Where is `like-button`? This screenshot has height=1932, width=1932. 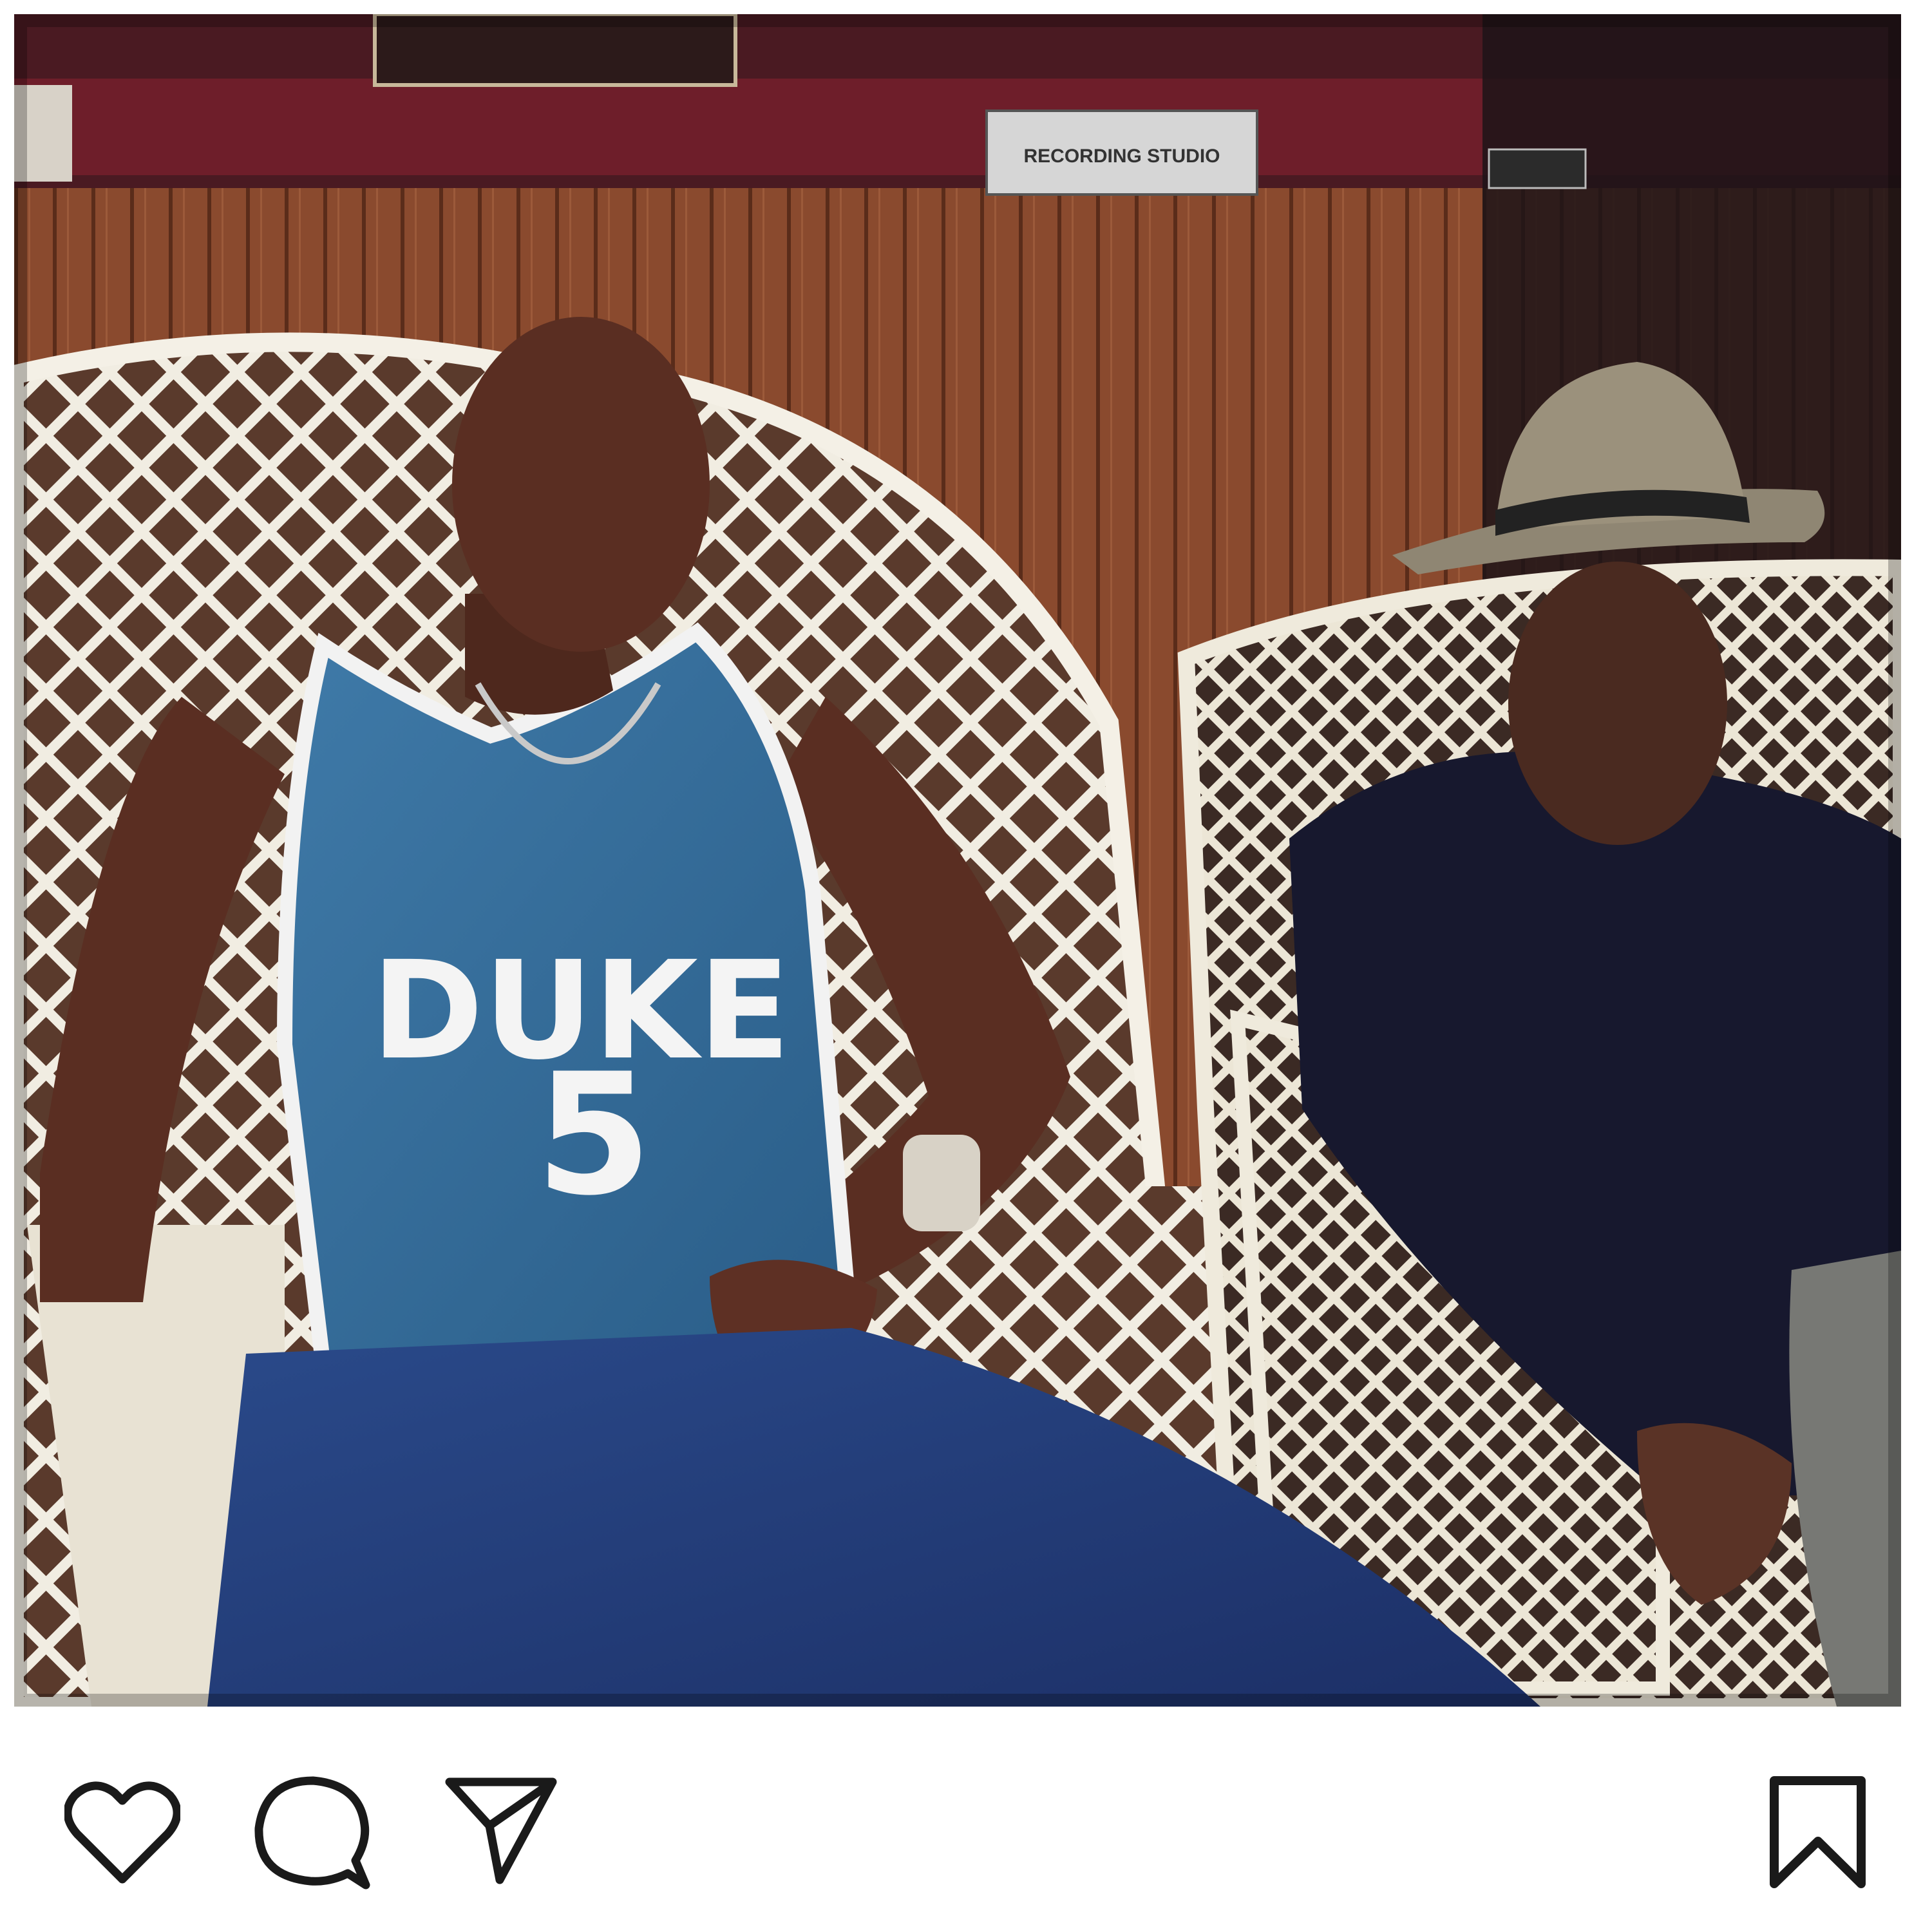
like-button is located at coordinates (122, 1832).